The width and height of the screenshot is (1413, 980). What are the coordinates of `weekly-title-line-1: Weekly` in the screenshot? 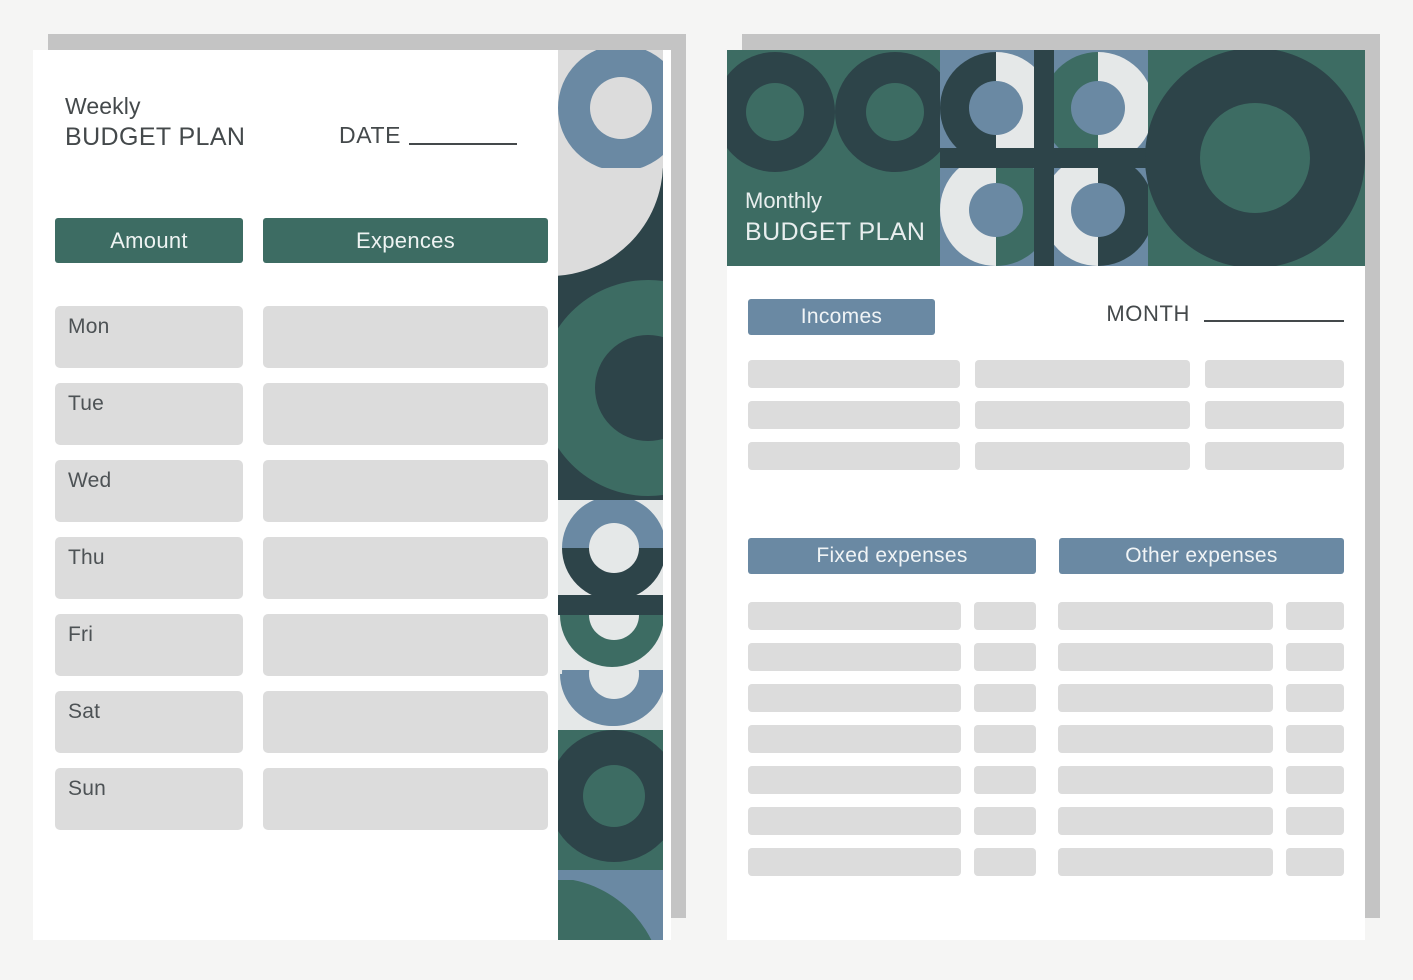 It's located at (103, 106).